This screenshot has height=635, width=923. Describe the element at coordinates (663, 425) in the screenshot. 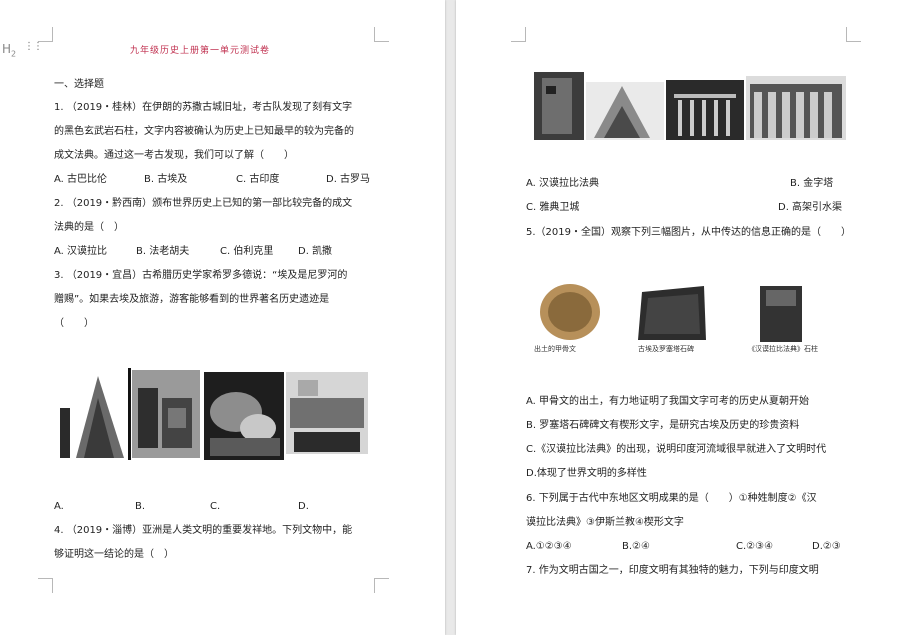

I see `option-b: B. 罗塞塔石碑碑文有楔形文字，是研究古埃及历史的珍贵资料` at that location.